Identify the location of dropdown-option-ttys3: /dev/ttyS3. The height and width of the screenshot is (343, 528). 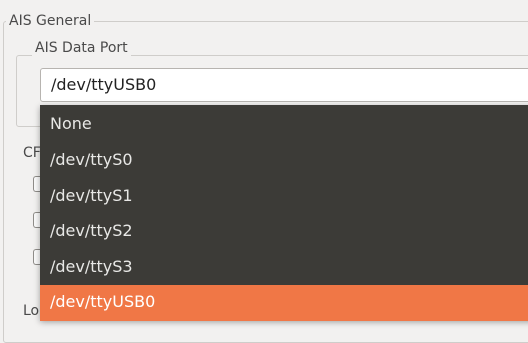
(284, 268).